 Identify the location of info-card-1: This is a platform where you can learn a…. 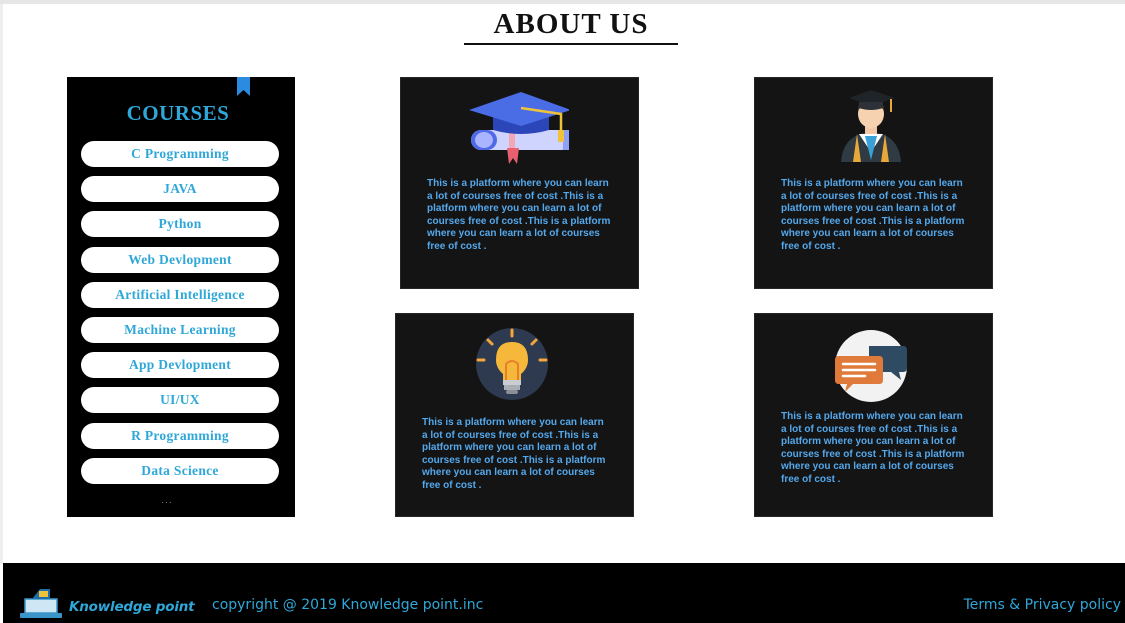
(519, 183).